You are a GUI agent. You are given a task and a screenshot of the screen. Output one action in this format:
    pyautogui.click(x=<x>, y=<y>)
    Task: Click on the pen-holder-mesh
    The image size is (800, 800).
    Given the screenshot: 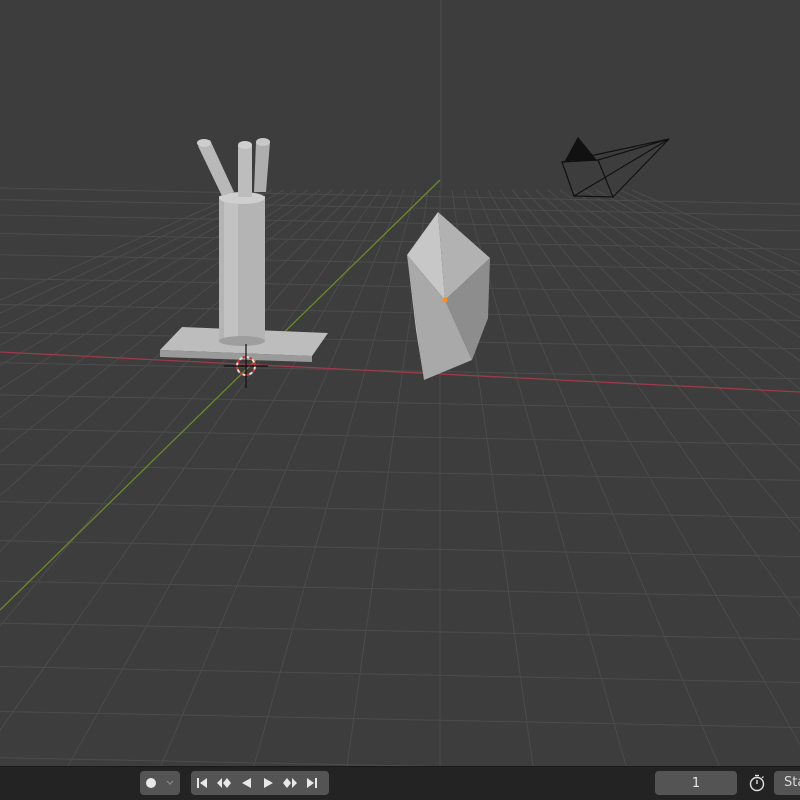 What is the action you would take?
    pyautogui.click(x=244, y=250)
    